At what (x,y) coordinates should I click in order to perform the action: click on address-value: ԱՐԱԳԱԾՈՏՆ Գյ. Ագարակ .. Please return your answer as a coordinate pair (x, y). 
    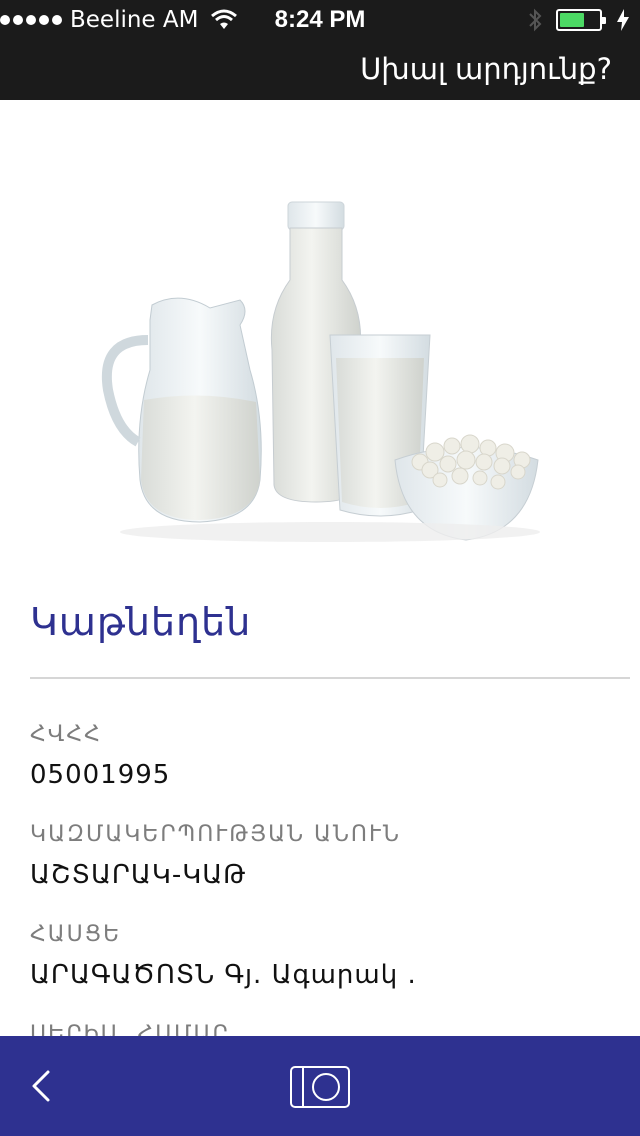
    Looking at the image, I should click on (223, 975).